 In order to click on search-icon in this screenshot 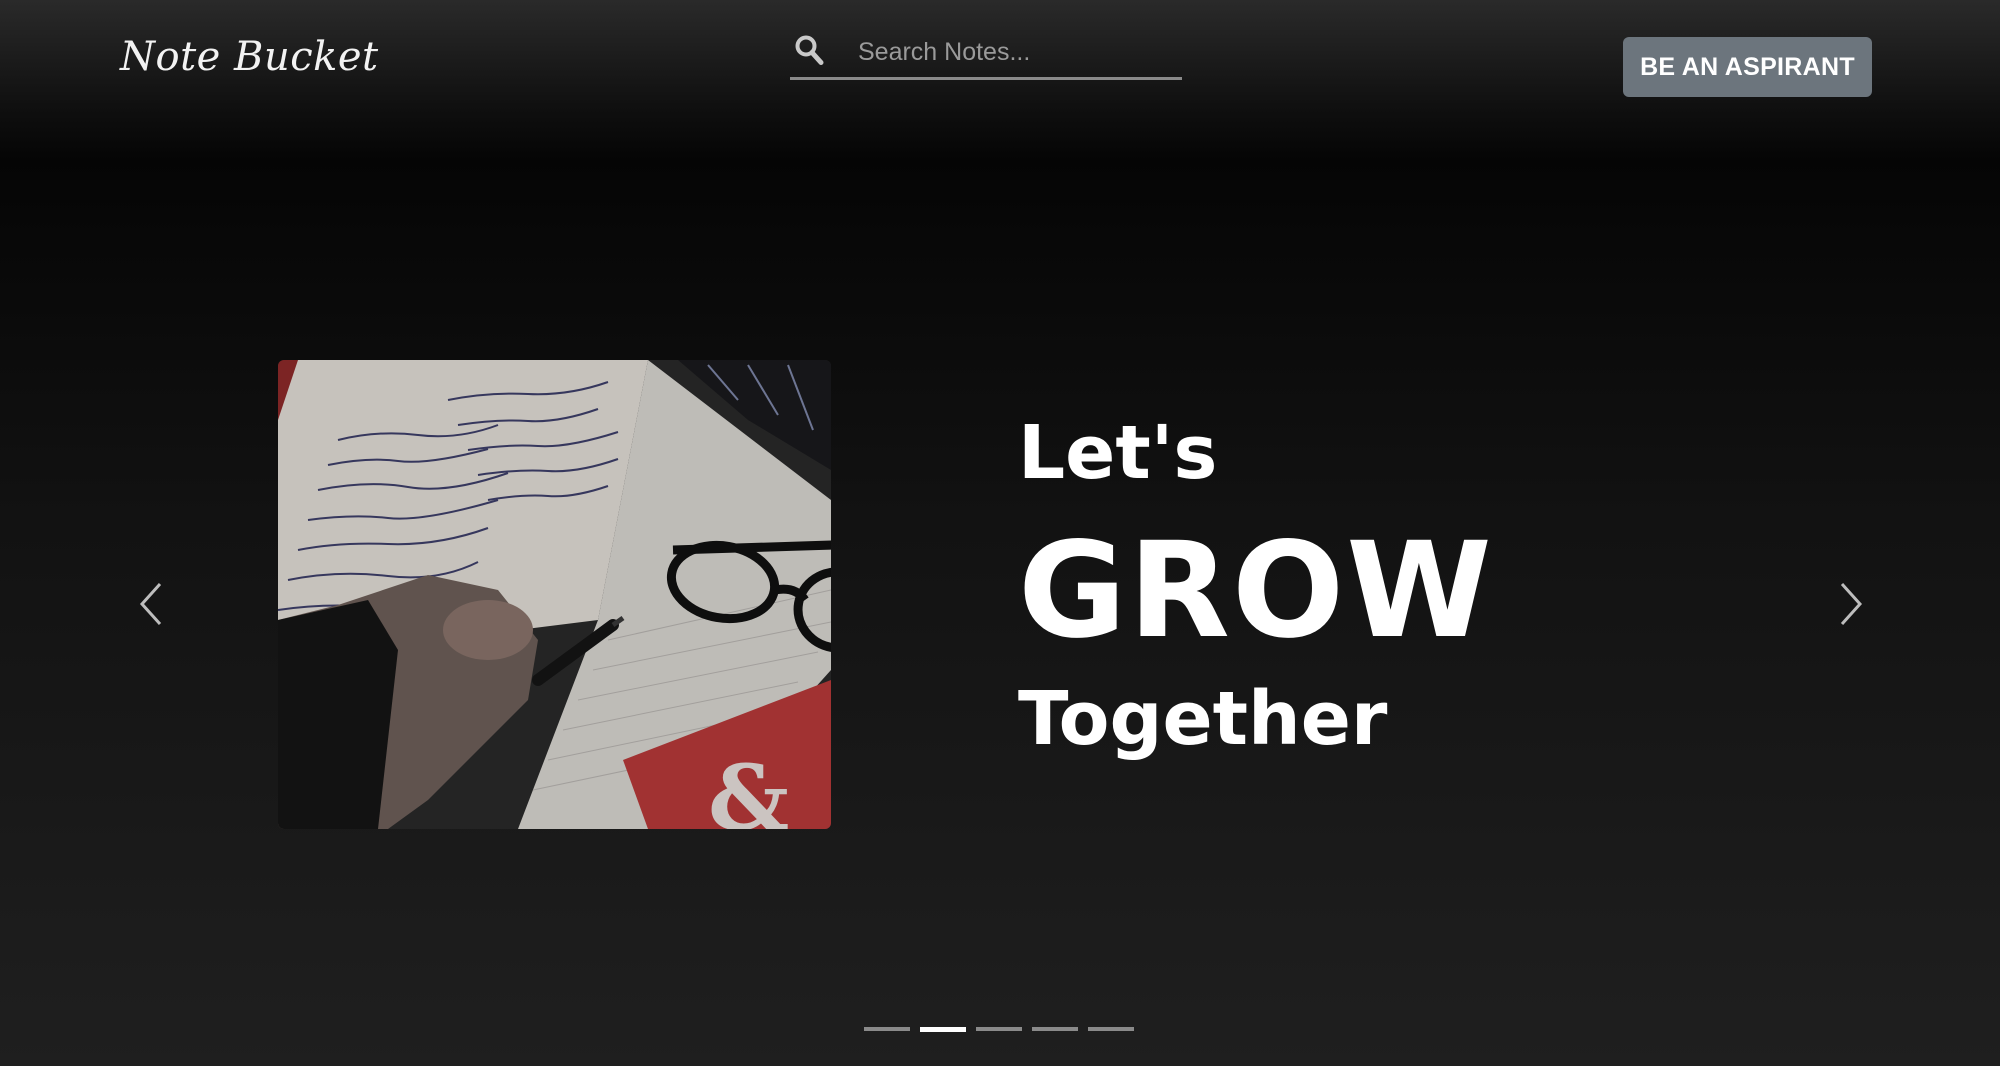, I will do `click(809, 50)`.